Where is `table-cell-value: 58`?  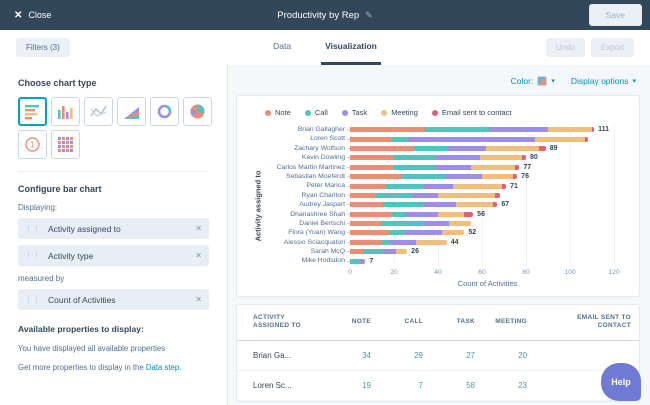 table-cell-value: 58 is located at coordinates (457, 385).